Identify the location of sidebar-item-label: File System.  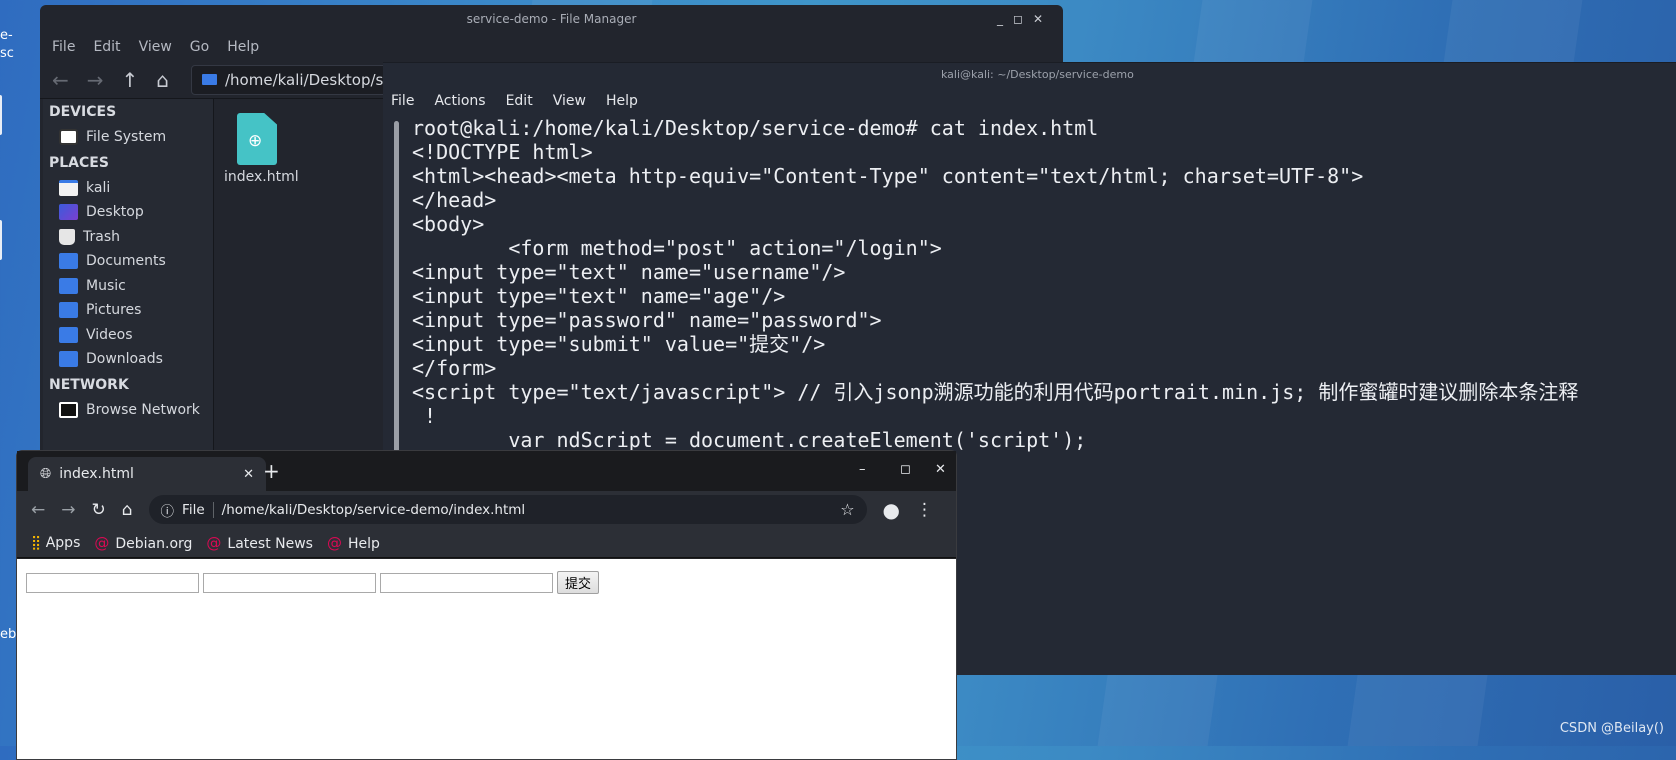
(126, 137).